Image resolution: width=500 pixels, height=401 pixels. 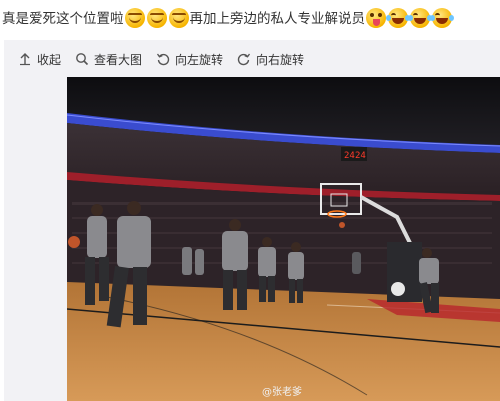 What do you see at coordinates (360, 156) in the screenshot?
I see `shot-clock-right: 24` at bounding box center [360, 156].